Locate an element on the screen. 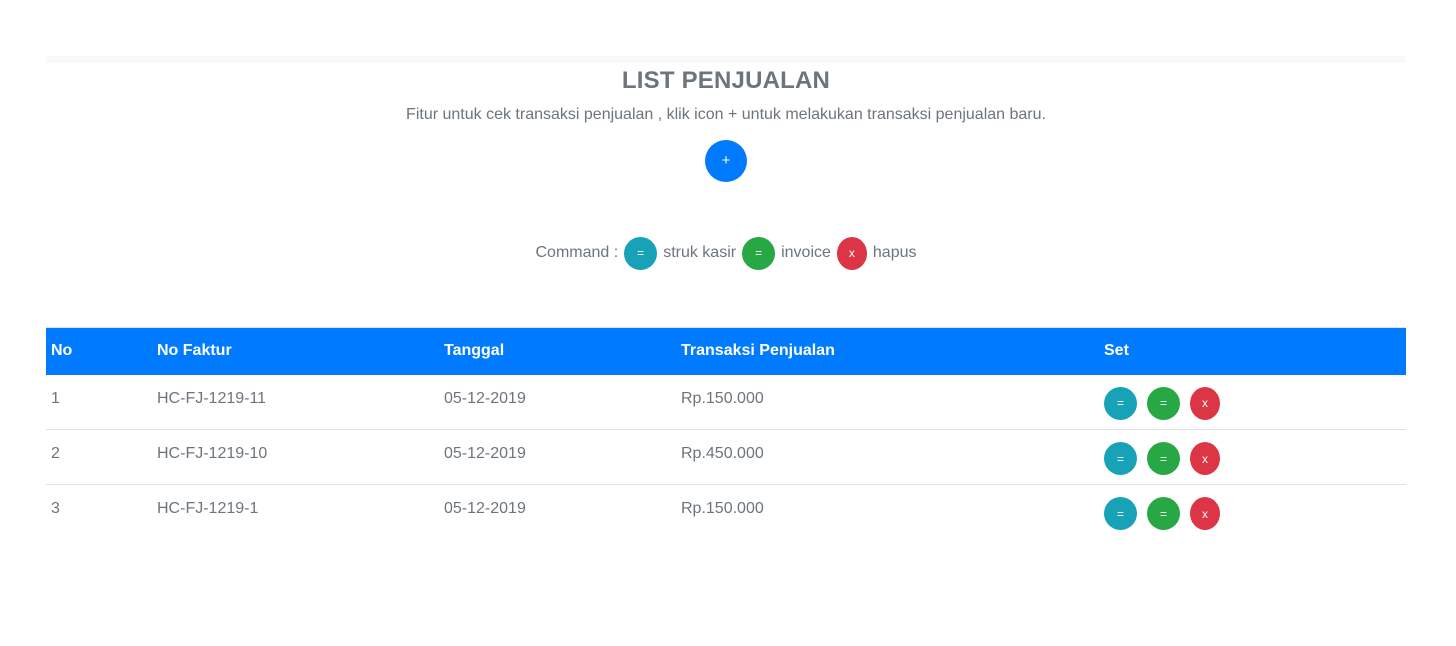 The height and width of the screenshot is (646, 1456). cell-no: 1 is located at coordinates (99, 402).